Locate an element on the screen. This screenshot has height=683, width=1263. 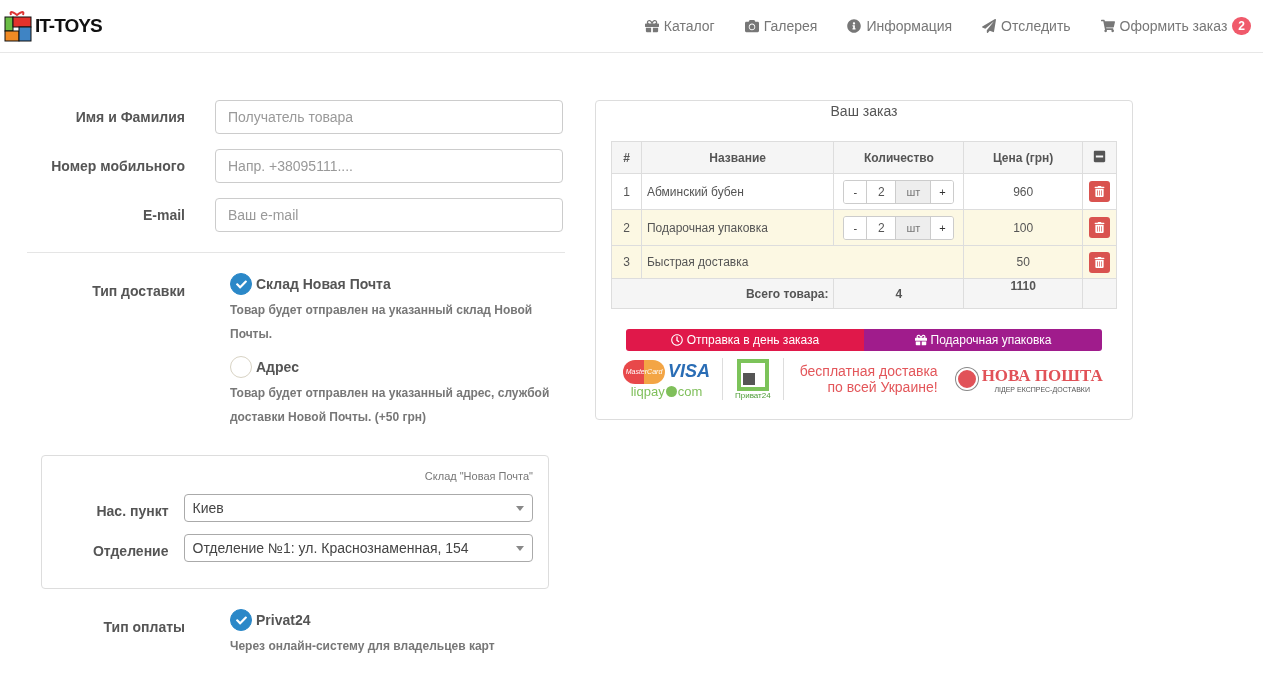
table-cell: 3 is located at coordinates (626, 262).